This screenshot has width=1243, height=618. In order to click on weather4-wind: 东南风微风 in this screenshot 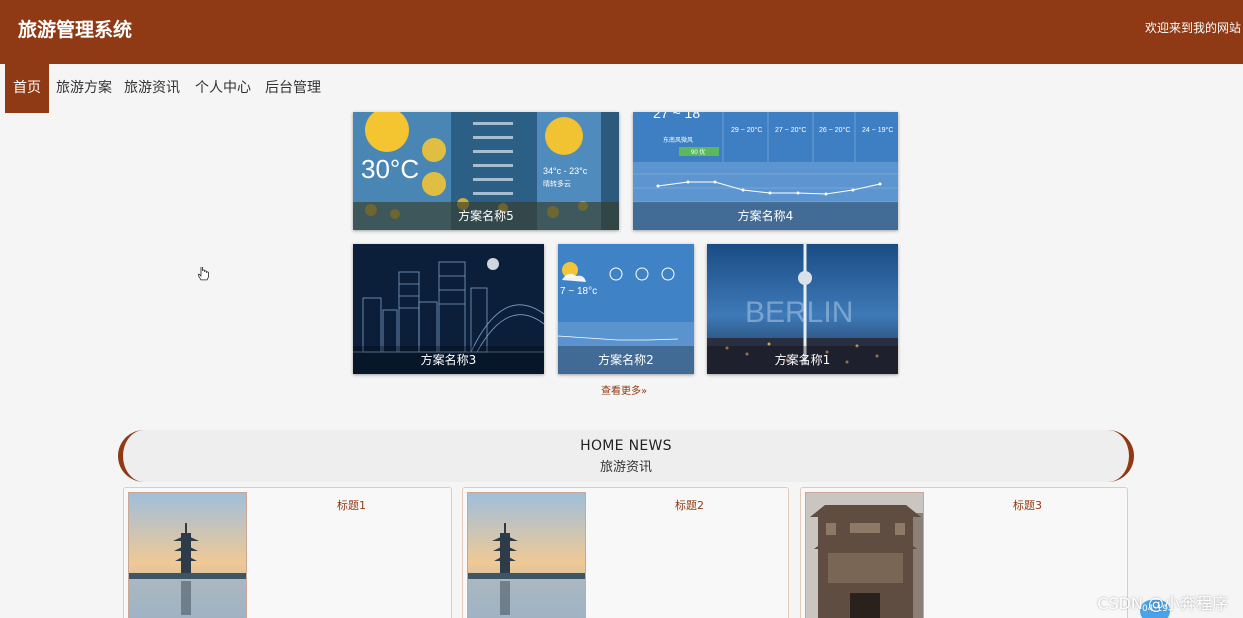, I will do `click(678, 140)`.